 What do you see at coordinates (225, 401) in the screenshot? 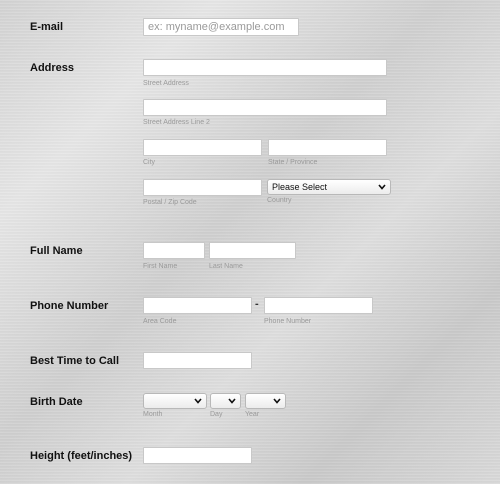
I see `birth-day-select` at bounding box center [225, 401].